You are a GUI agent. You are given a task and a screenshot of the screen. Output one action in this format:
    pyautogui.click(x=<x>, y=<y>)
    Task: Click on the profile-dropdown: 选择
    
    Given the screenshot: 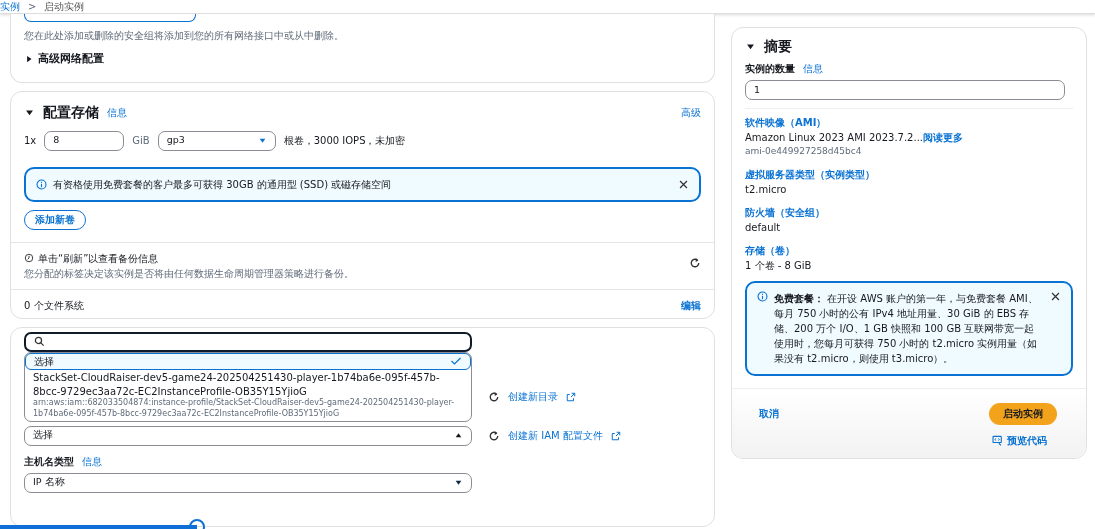 What is the action you would take?
    pyautogui.click(x=248, y=435)
    